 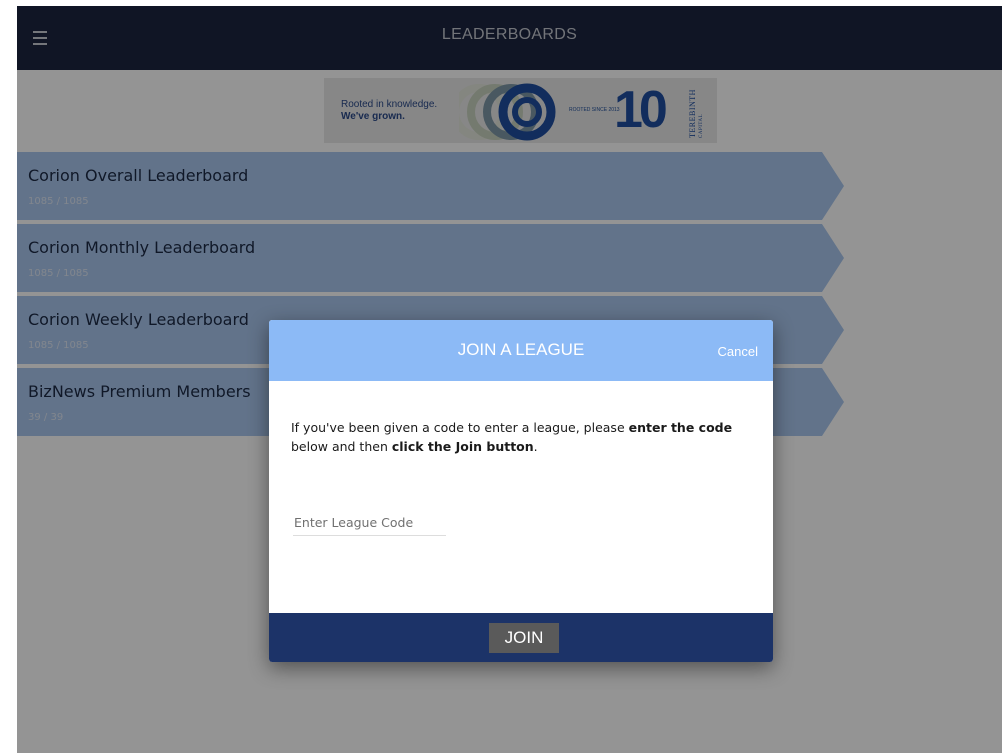 I want to click on instr-text-2: below and then, so click(x=341, y=446).